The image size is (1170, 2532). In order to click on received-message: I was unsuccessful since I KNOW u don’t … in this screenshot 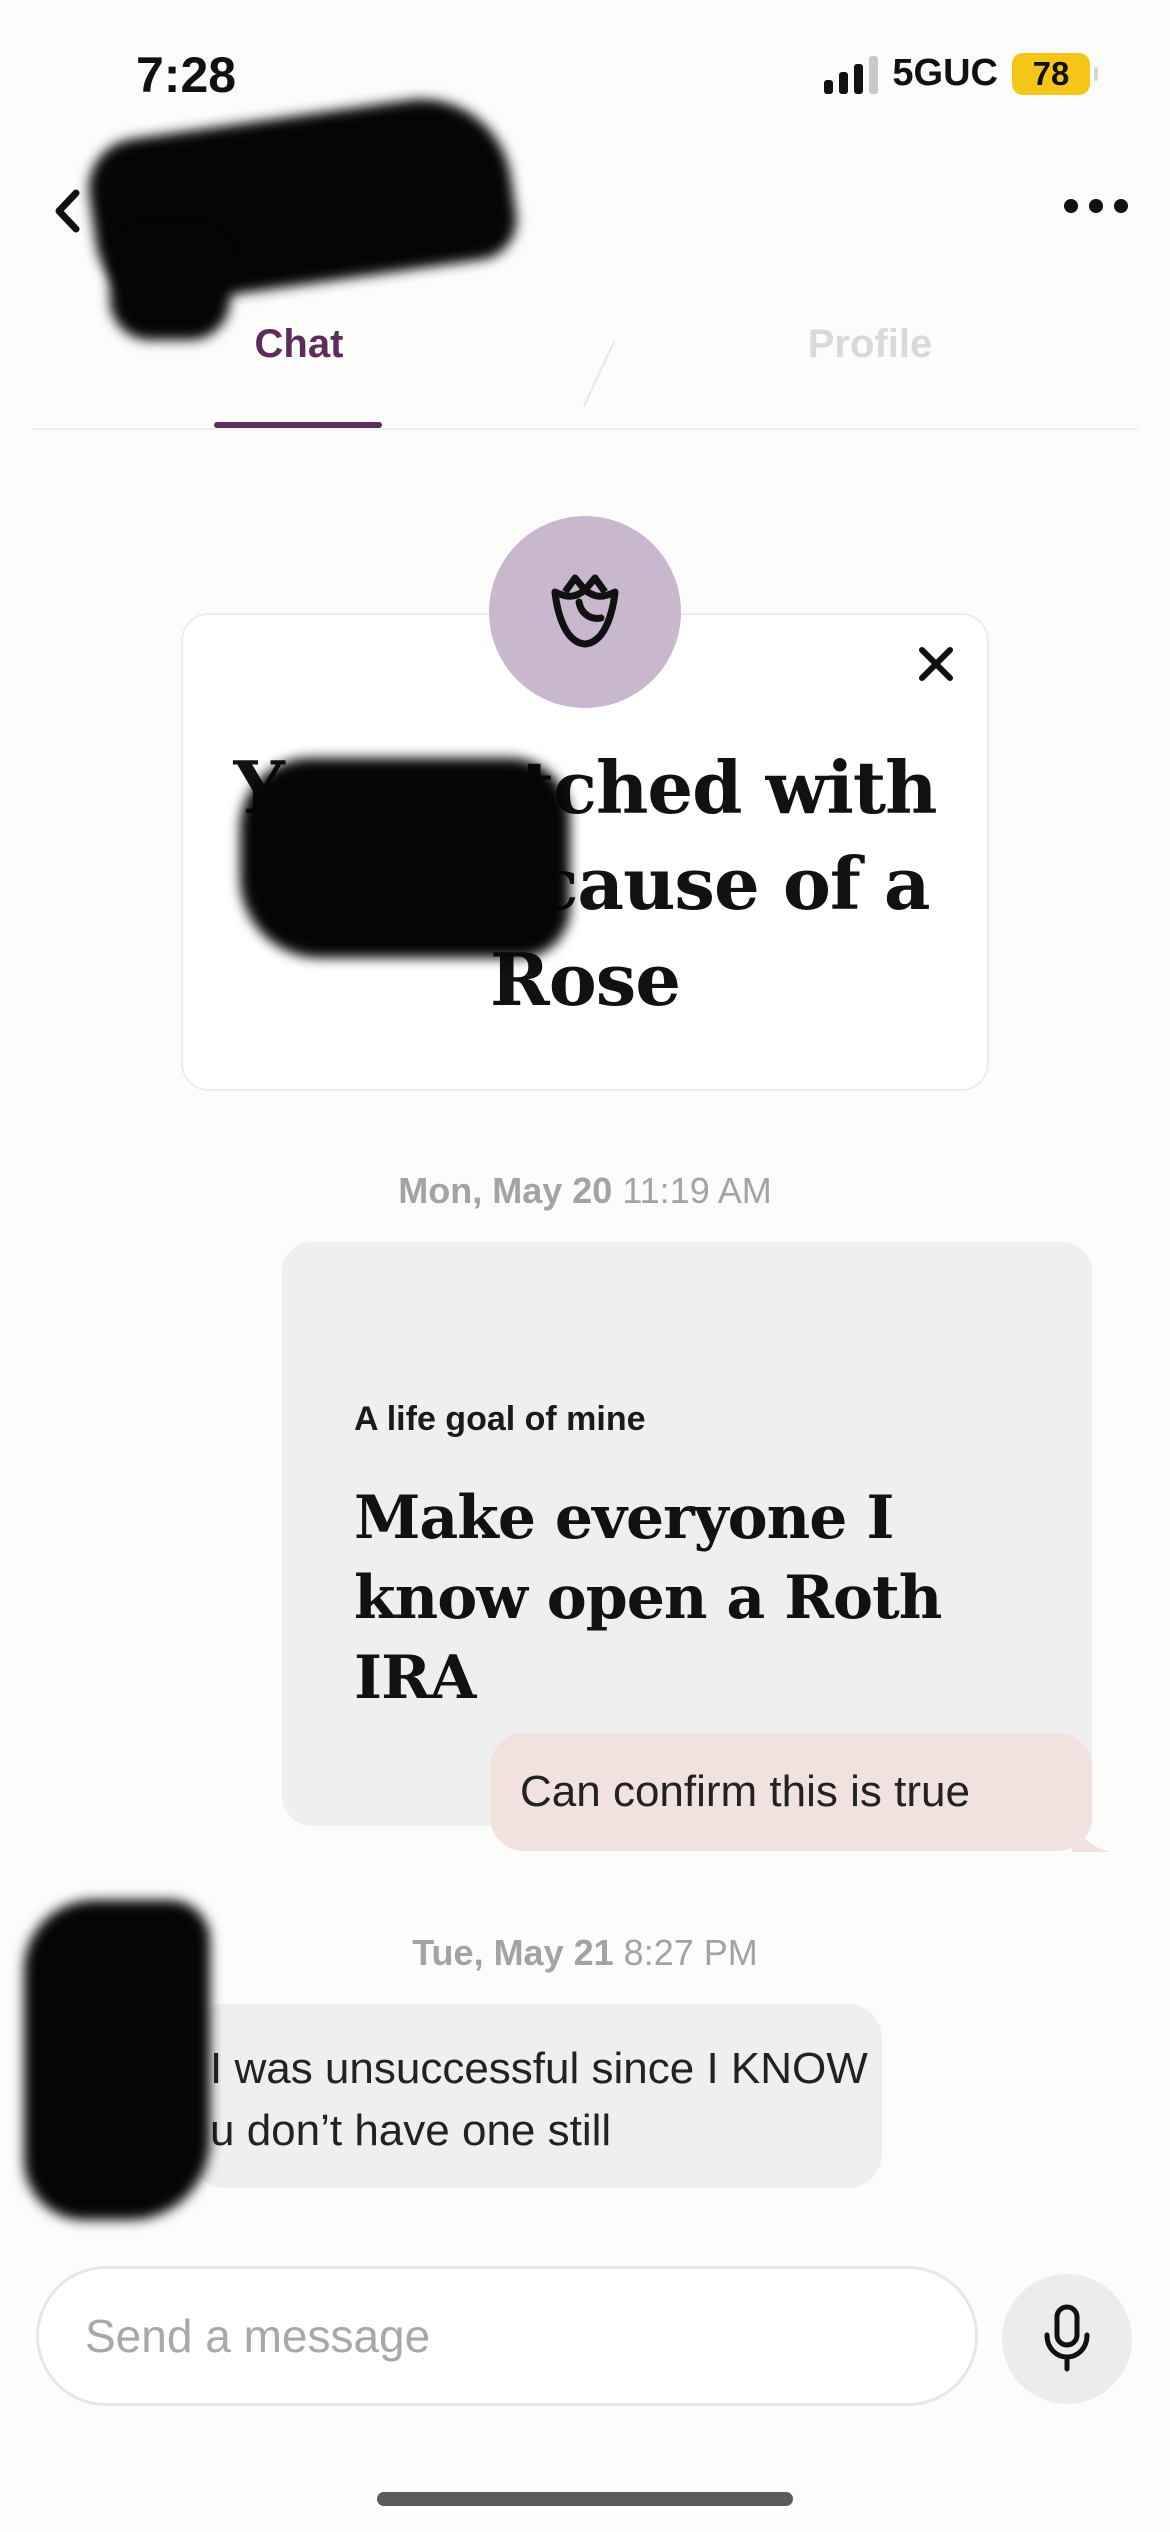, I will do `click(537, 2096)`.